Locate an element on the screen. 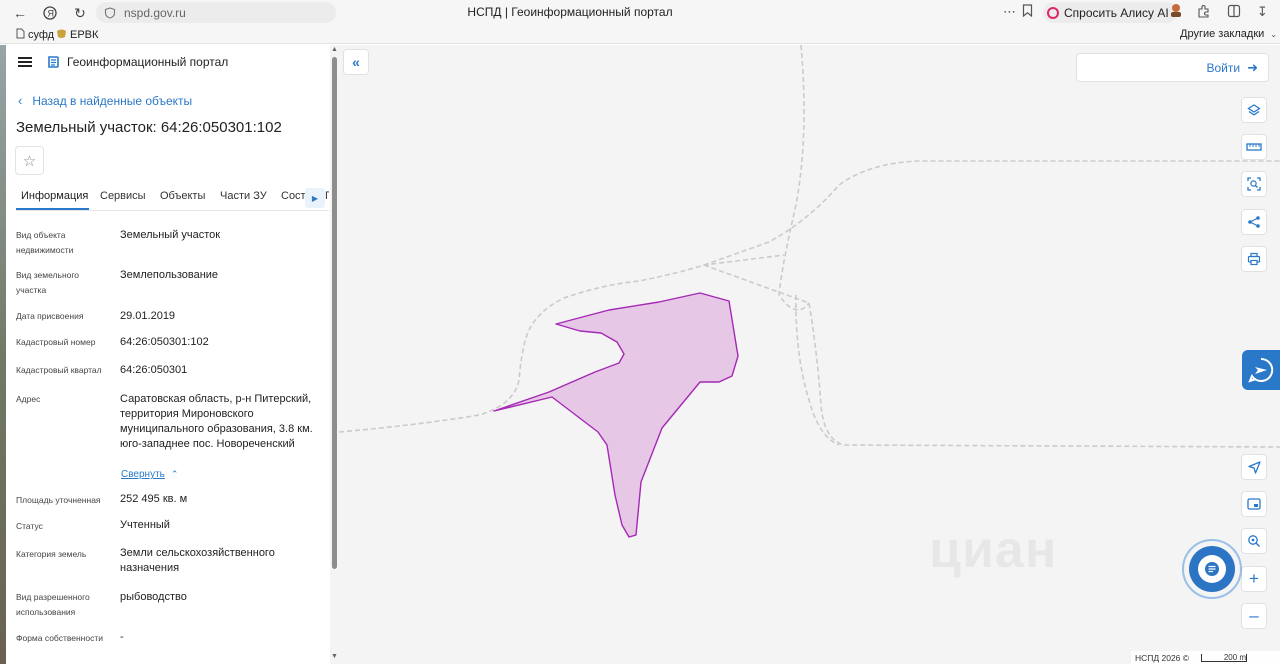 The height and width of the screenshot is (664, 1280). panel-scrollbar: ▲ ▼ is located at coordinates (334, 354).